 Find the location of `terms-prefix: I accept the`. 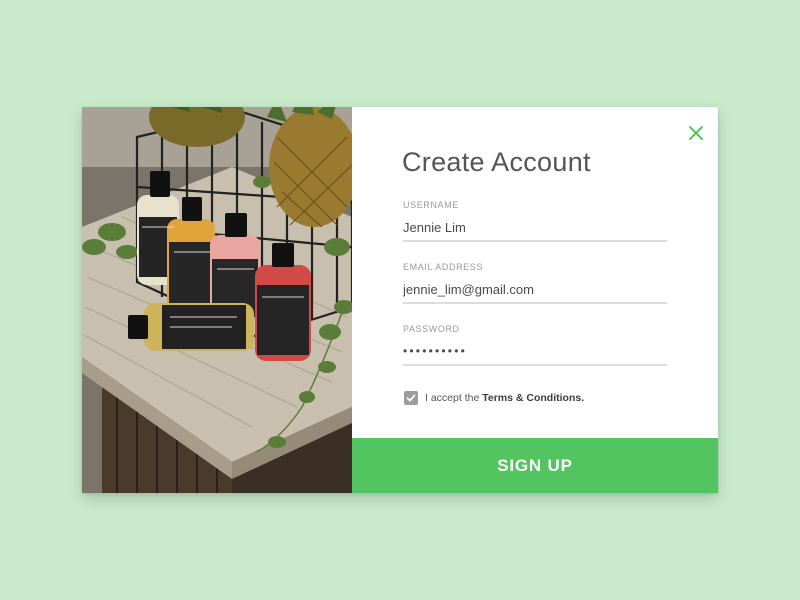

terms-prefix: I accept the is located at coordinates (452, 398).